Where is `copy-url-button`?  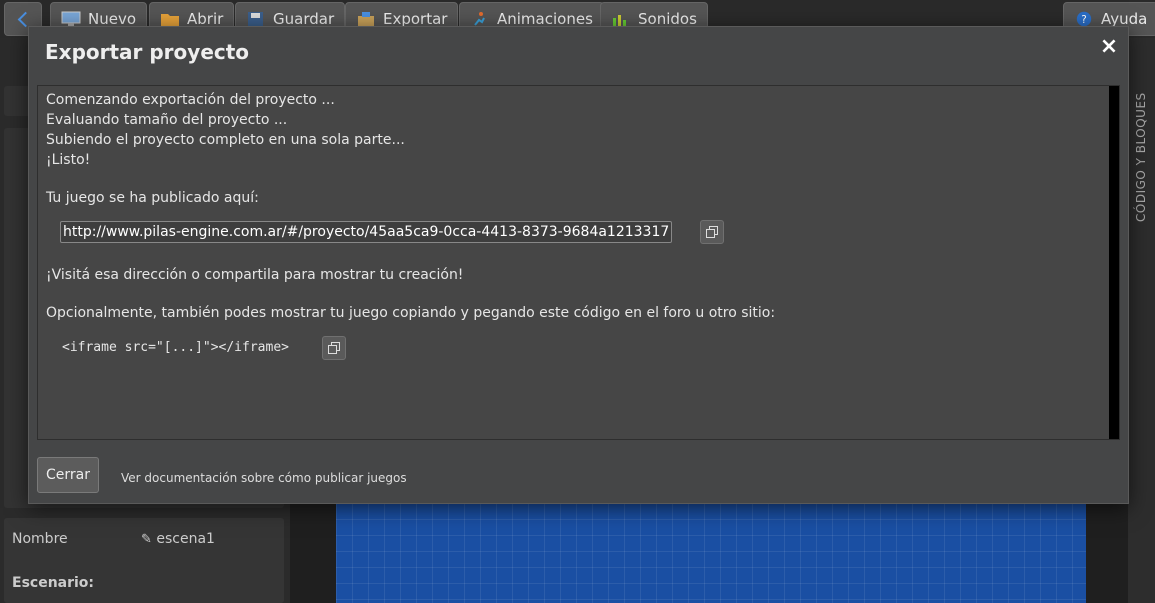
copy-url-button is located at coordinates (712, 232).